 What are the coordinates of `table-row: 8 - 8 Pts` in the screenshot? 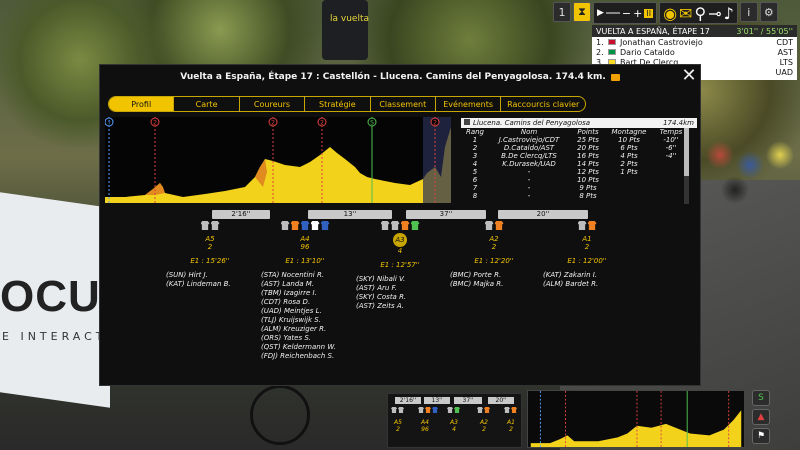 It's located at (579, 196).